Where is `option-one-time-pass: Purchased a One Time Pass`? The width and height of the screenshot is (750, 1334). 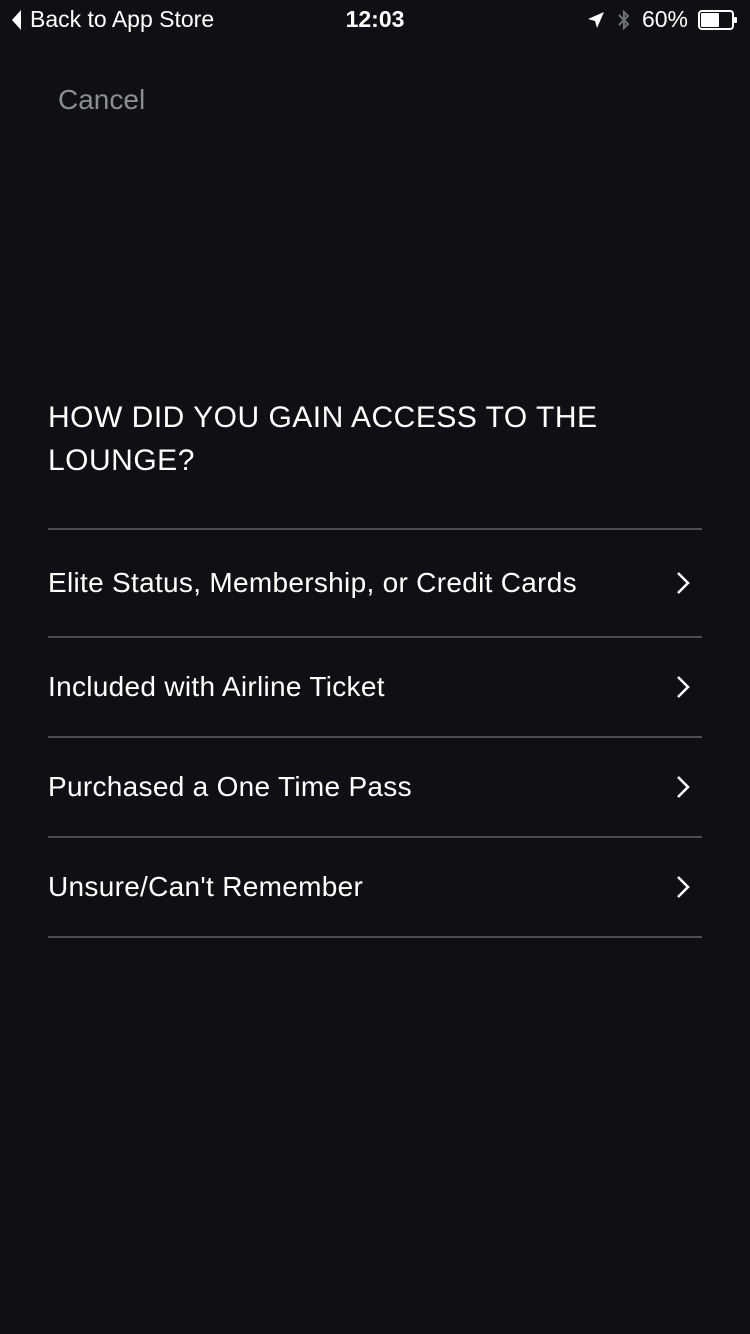
option-one-time-pass: Purchased a One Time Pass is located at coordinates (375, 788).